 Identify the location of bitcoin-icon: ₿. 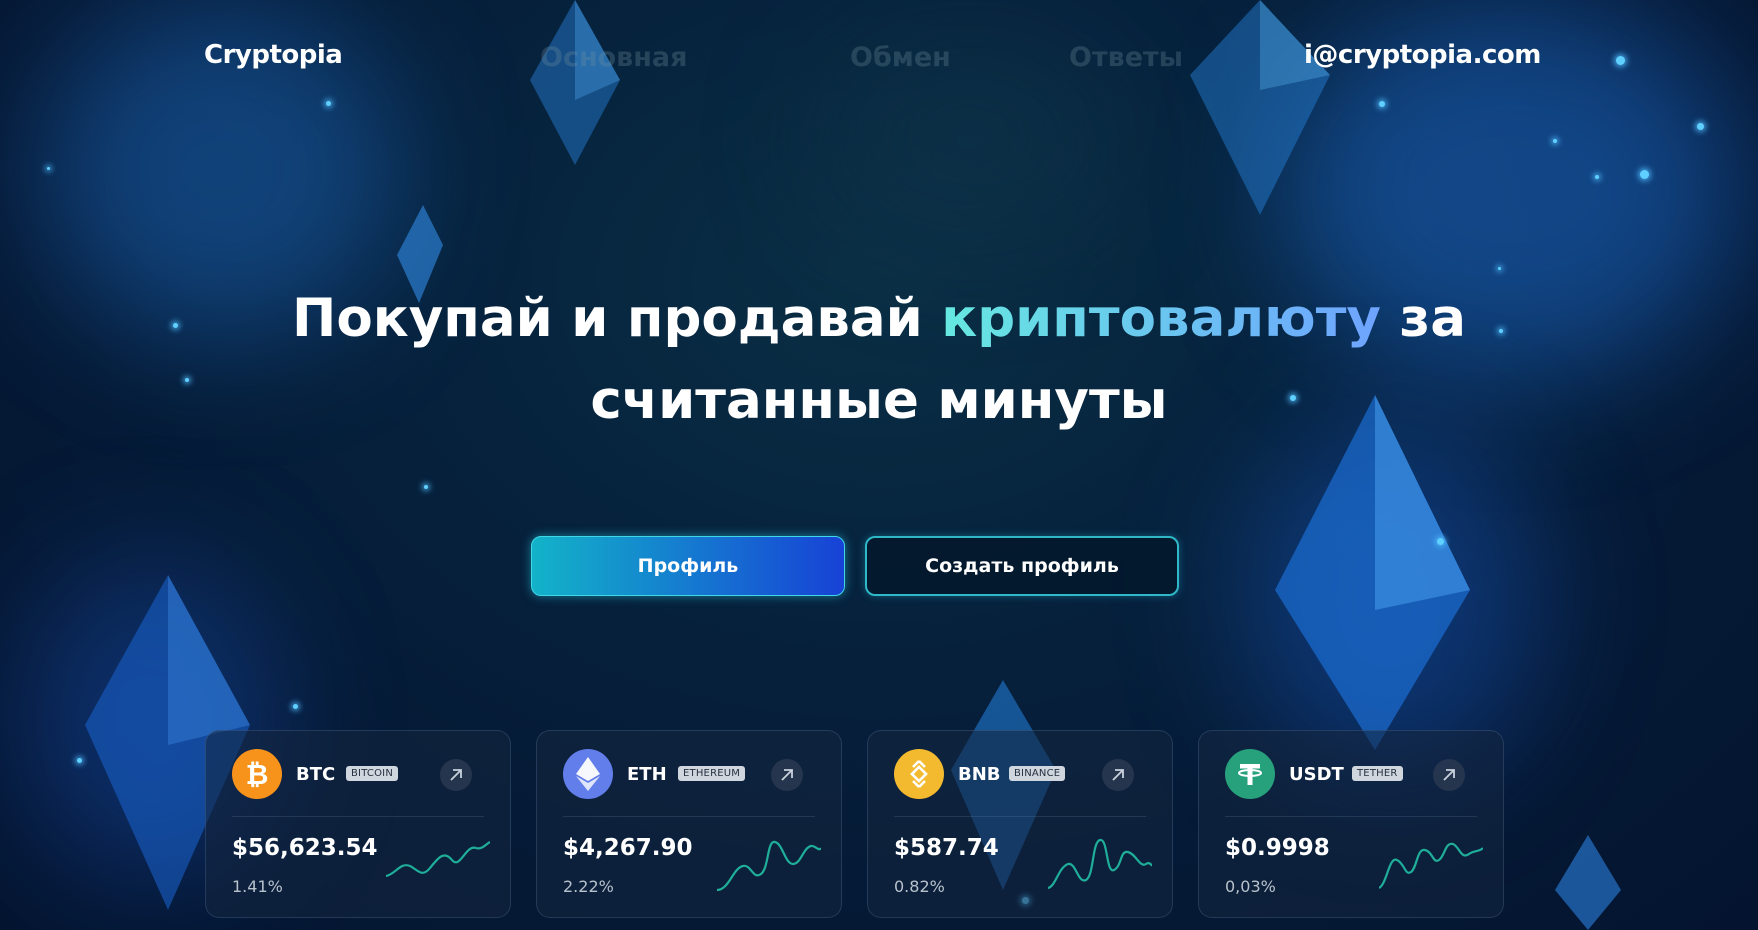
(257, 774).